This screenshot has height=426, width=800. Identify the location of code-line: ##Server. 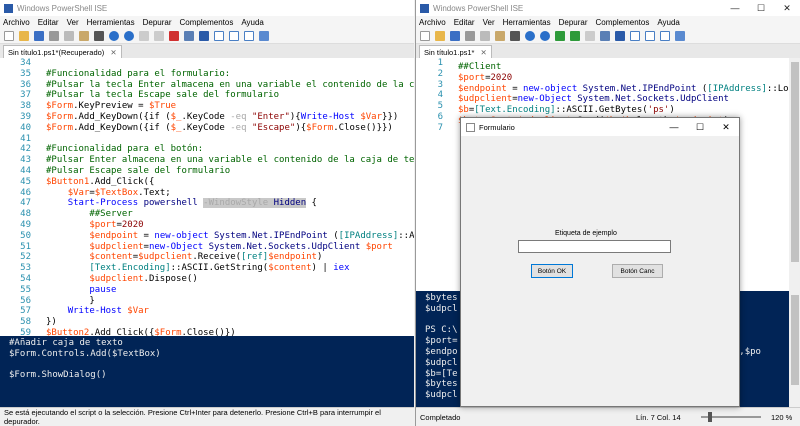
(230, 214).